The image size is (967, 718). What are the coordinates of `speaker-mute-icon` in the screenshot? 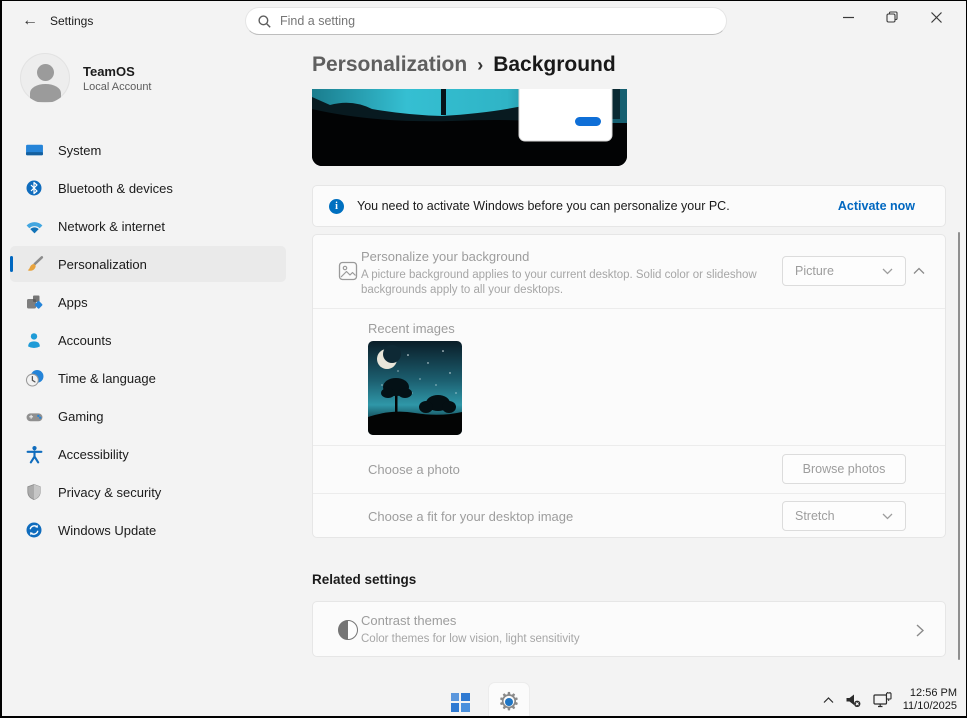 It's located at (853, 700).